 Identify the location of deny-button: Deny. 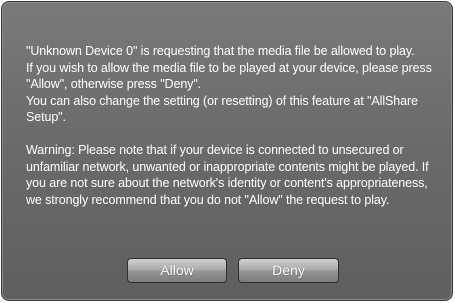
(288, 270).